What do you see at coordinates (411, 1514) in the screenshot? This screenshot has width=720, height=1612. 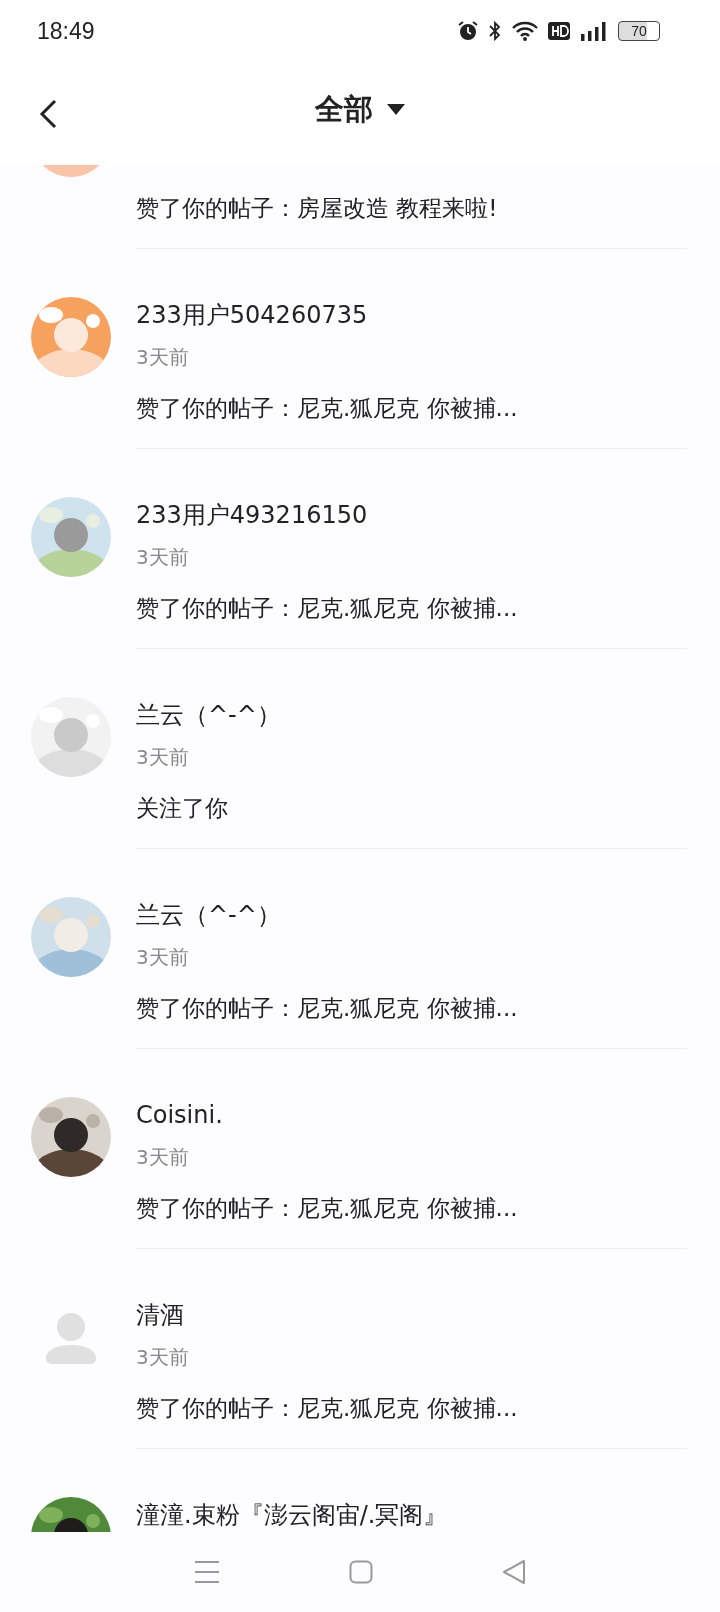 I see `user-name: 潼潼.束粉『澎云阁宙/.冥阁』` at bounding box center [411, 1514].